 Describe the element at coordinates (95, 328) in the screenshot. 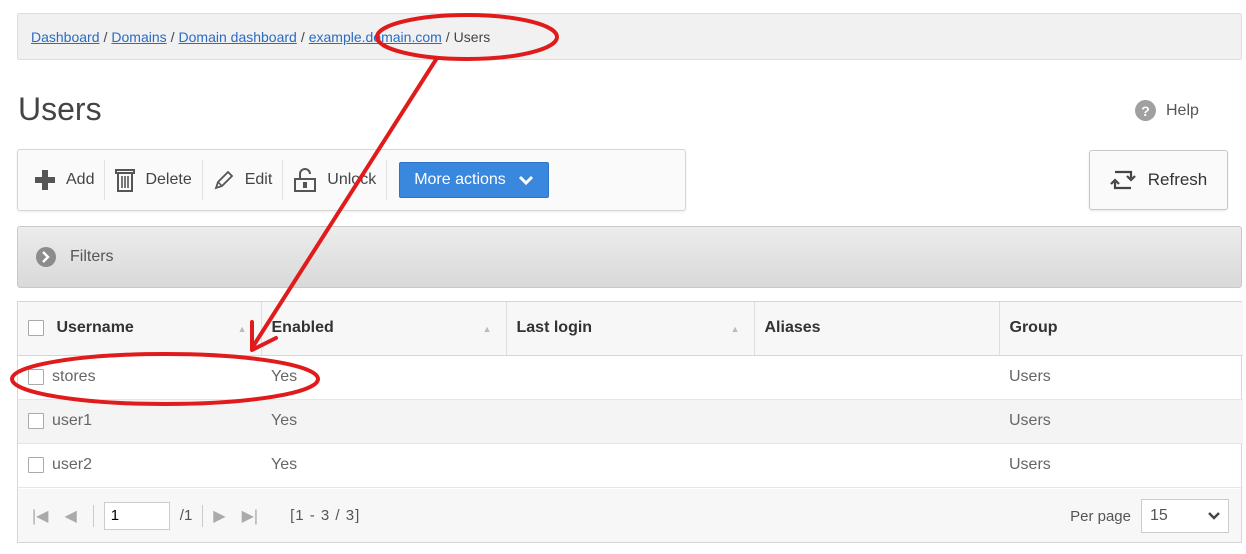

I see `column-label: Username` at that location.